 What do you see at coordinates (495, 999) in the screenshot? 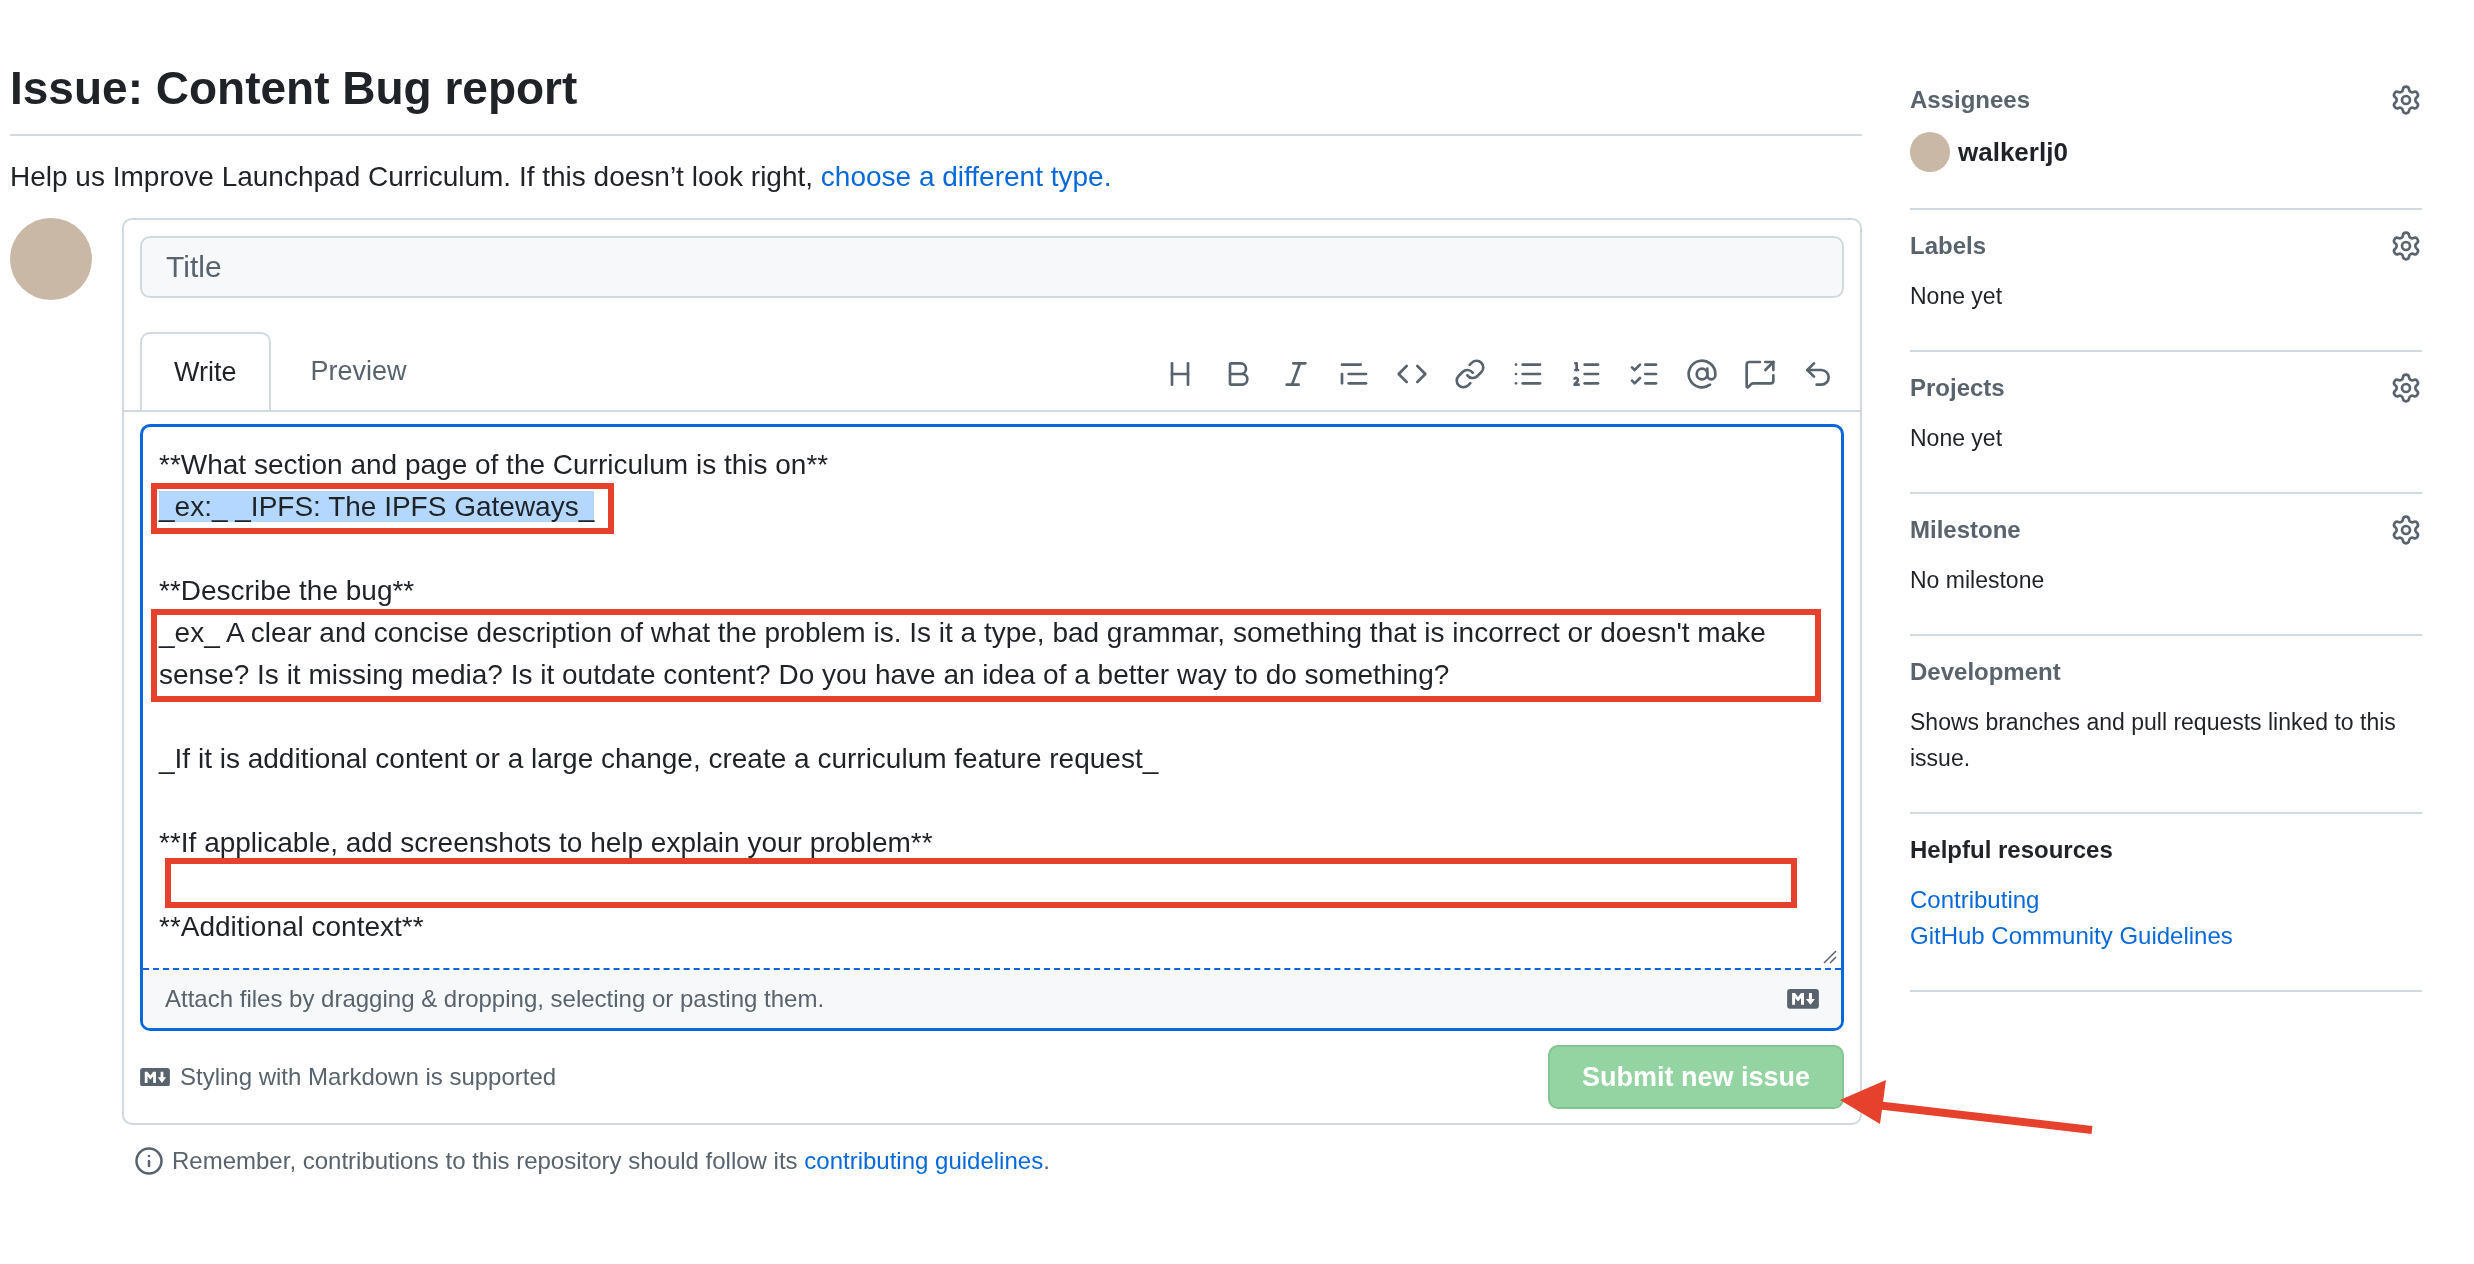
I see `attach-hint: Attach files by dragging & dropping, selecting or pasting them.` at bounding box center [495, 999].